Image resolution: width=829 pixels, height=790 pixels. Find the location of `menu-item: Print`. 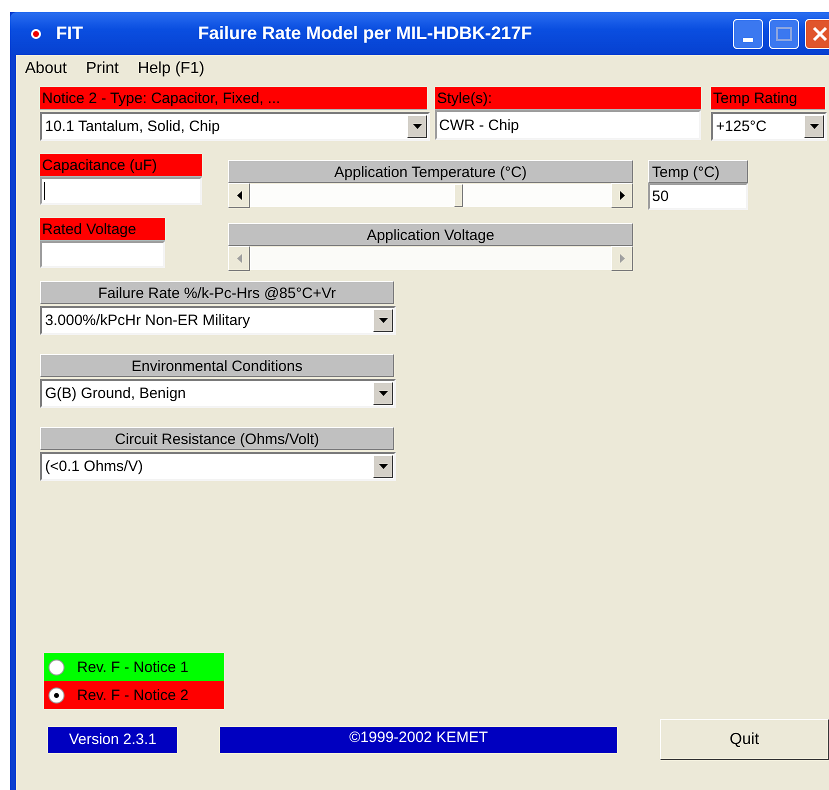

menu-item: Print is located at coordinates (102, 69).